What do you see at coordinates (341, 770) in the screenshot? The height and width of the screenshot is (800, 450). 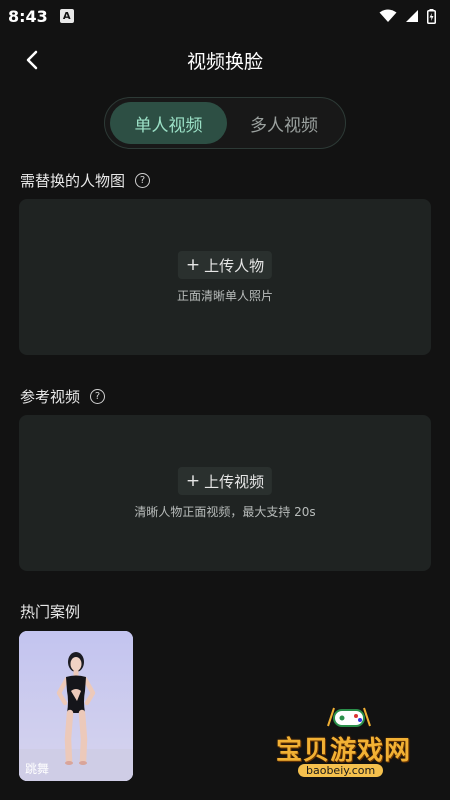 I see `watermark-url: baobeiy.com` at bounding box center [341, 770].